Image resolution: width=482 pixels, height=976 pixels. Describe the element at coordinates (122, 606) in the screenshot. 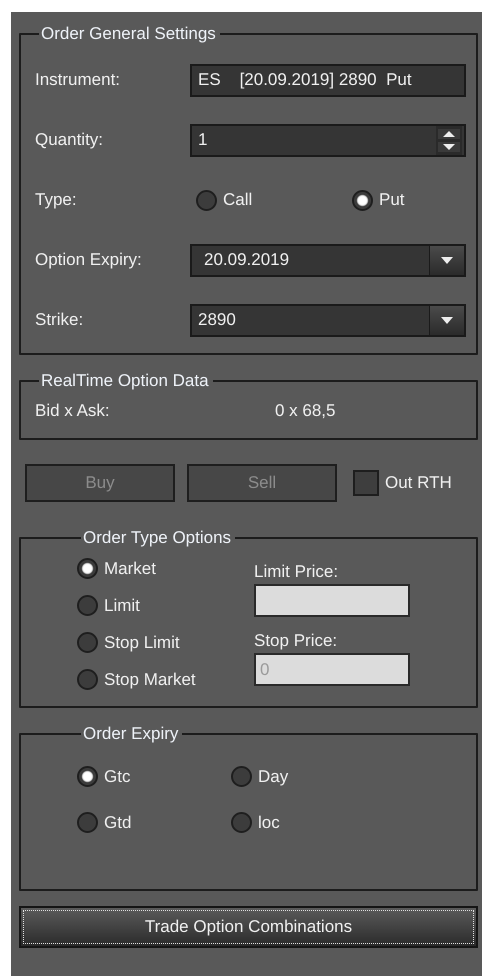

I see `radio-label: Limit` at that location.